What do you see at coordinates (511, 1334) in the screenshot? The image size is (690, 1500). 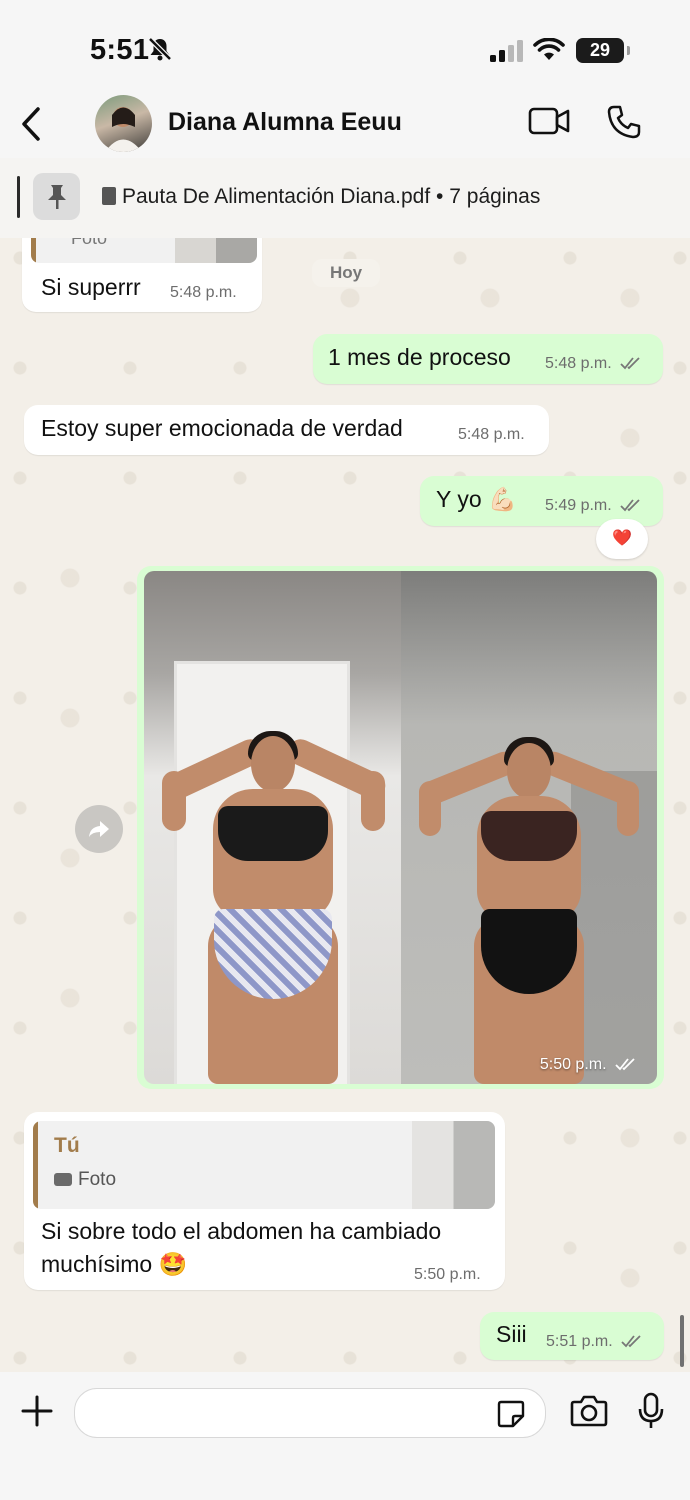 I see `message-text: Siii` at bounding box center [511, 1334].